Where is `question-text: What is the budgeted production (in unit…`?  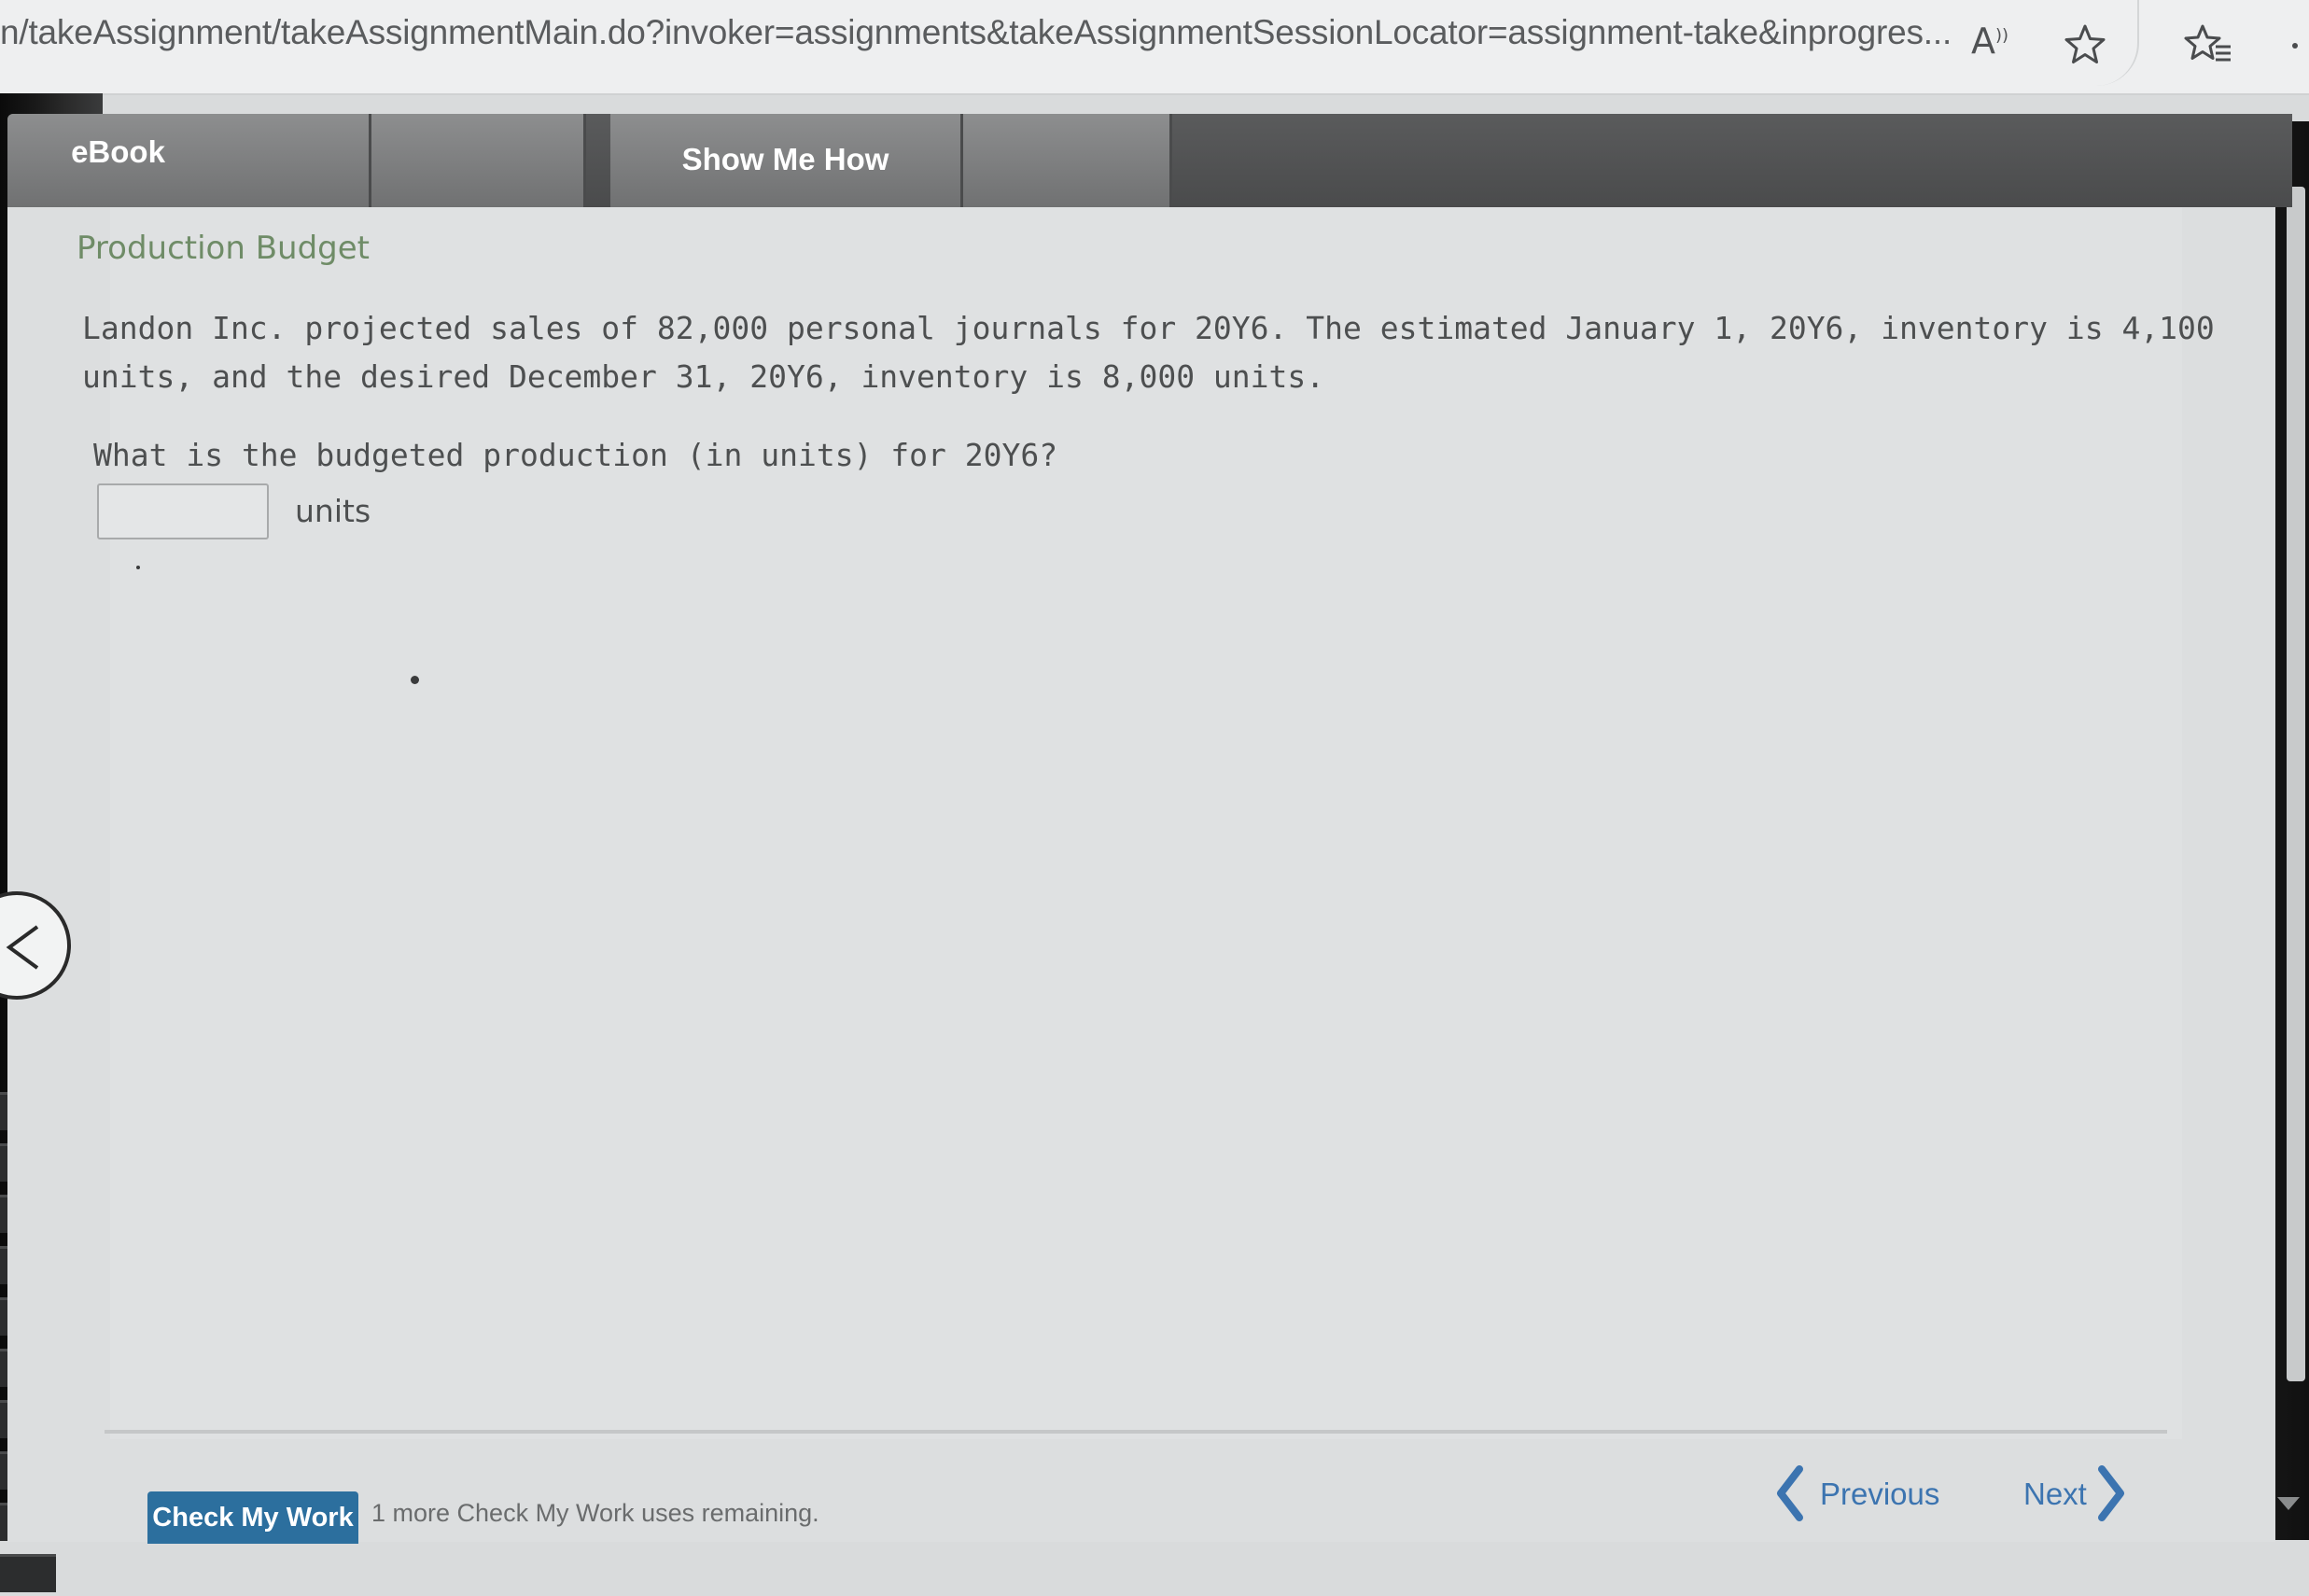 question-text: What is the budgeted production (in unit… is located at coordinates (575, 455).